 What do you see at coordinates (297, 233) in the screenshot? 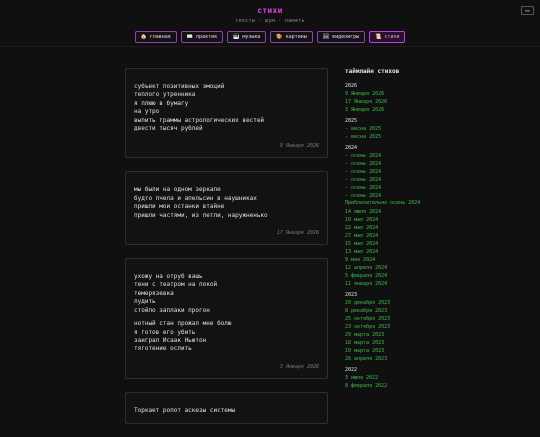
I see `poem-date: 17 Января 2026` at bounding box center [297, 233].